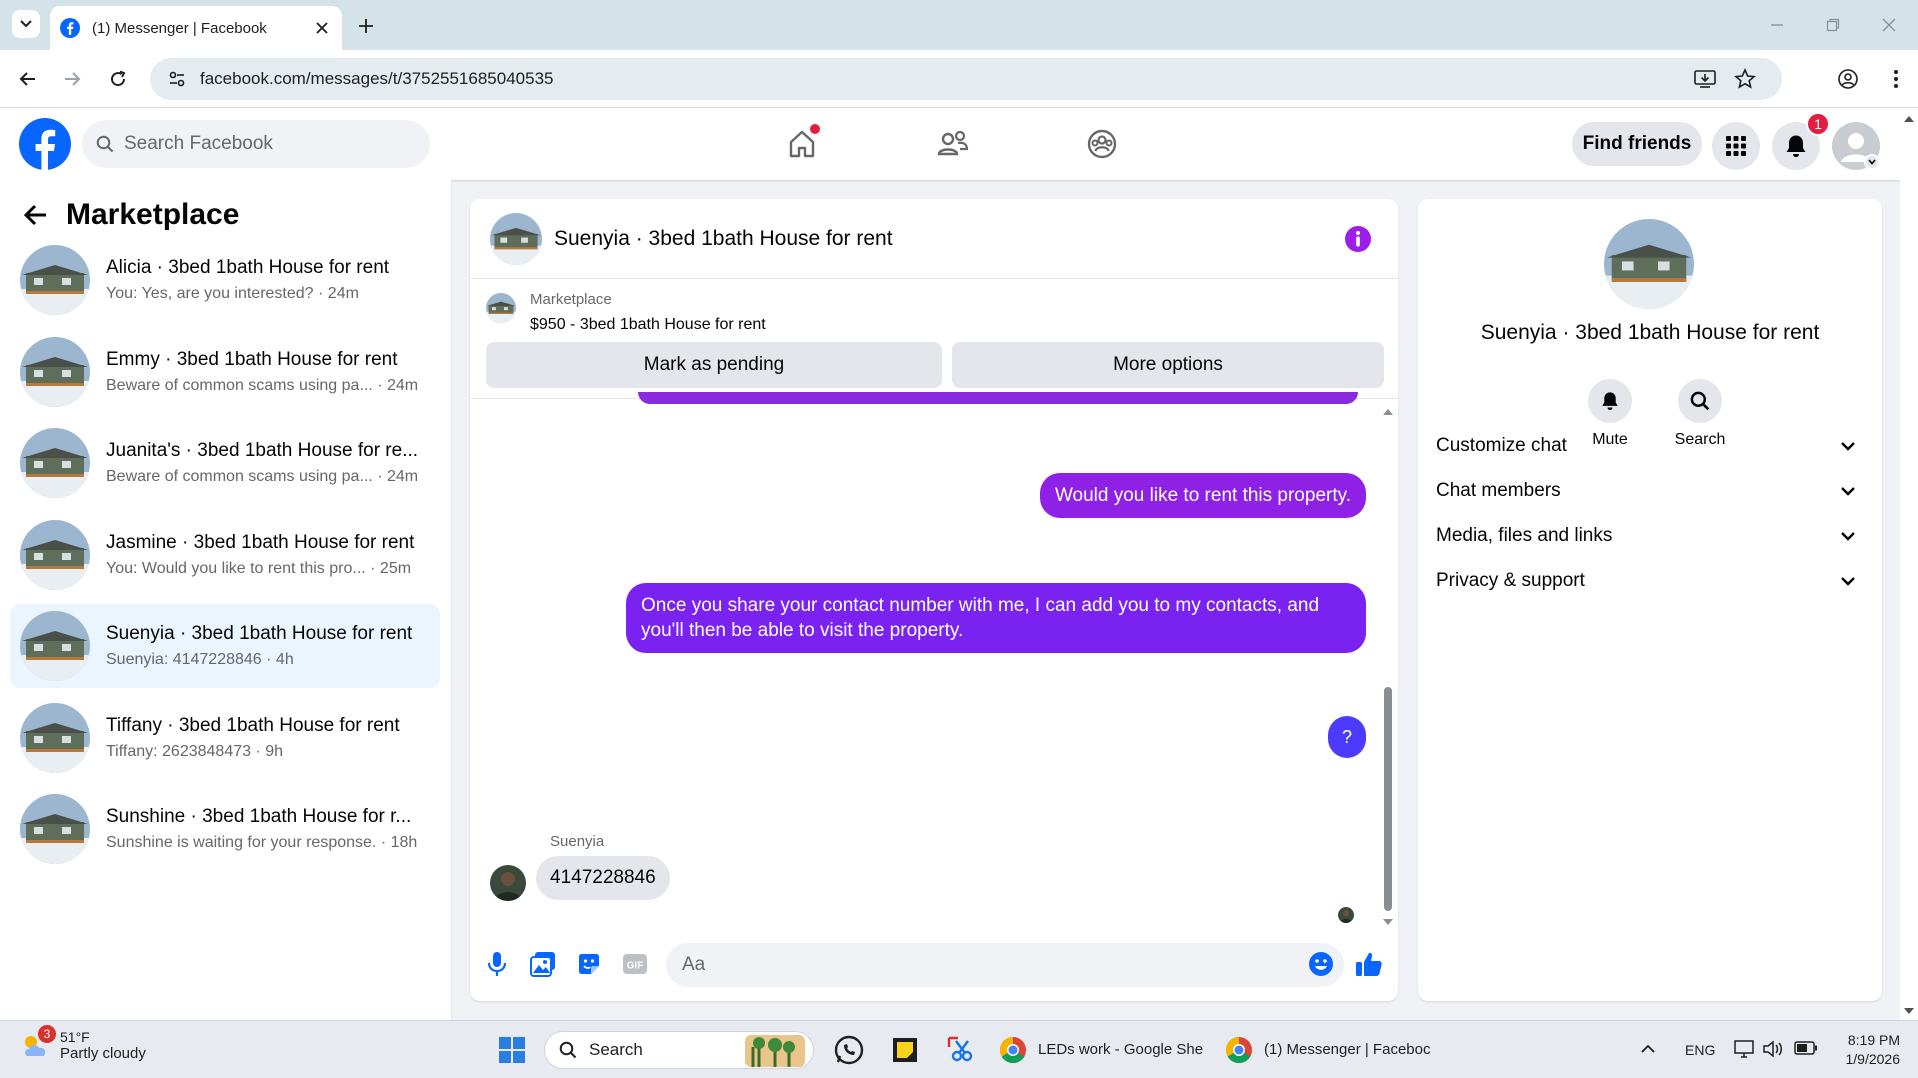 The image size is (1918, 1078). I want to click on conversation-avatar, so click(55, 372).